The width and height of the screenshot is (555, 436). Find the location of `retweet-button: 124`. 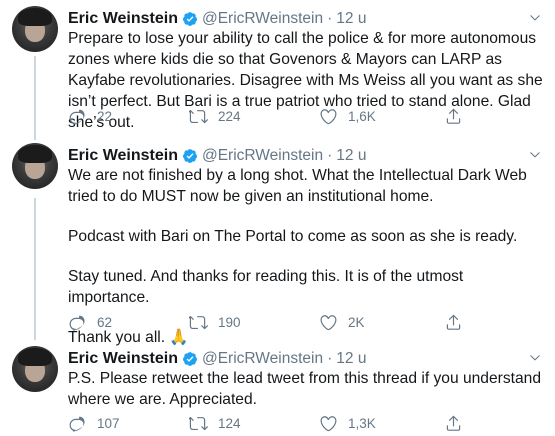

retweet-button: 124 is located at coordinates (215, 423).